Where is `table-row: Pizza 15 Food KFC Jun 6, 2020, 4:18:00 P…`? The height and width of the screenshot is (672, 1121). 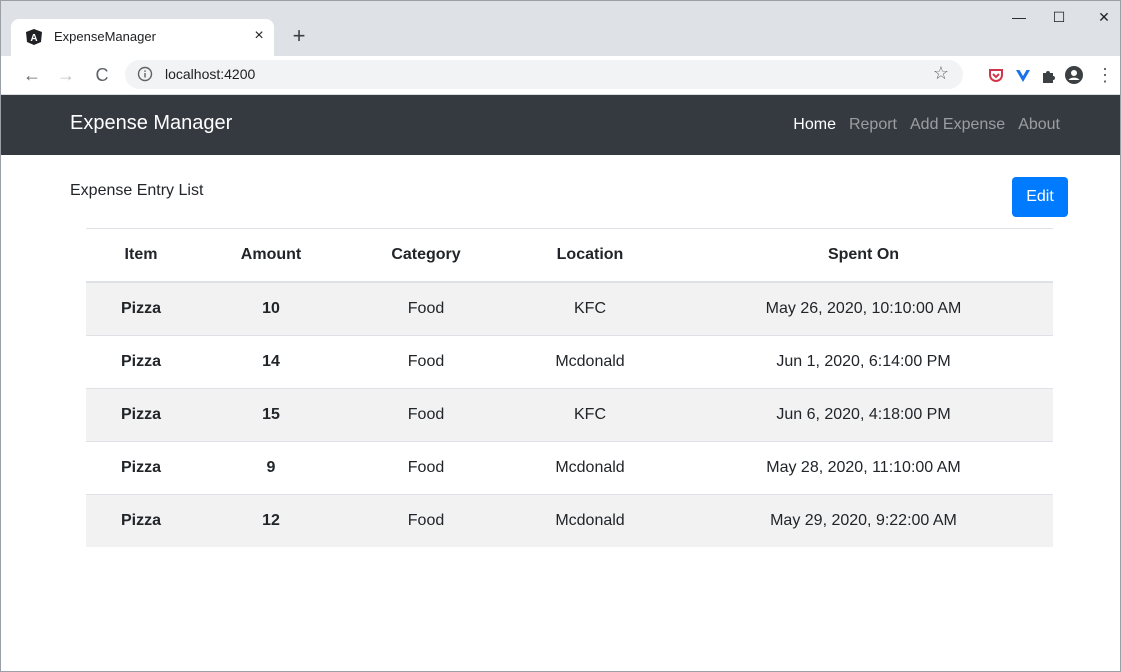
table-row: Pizza 15 Food KFC Jun 6, 2020, 4:18:00 P… is located at coordinates (569, 415).